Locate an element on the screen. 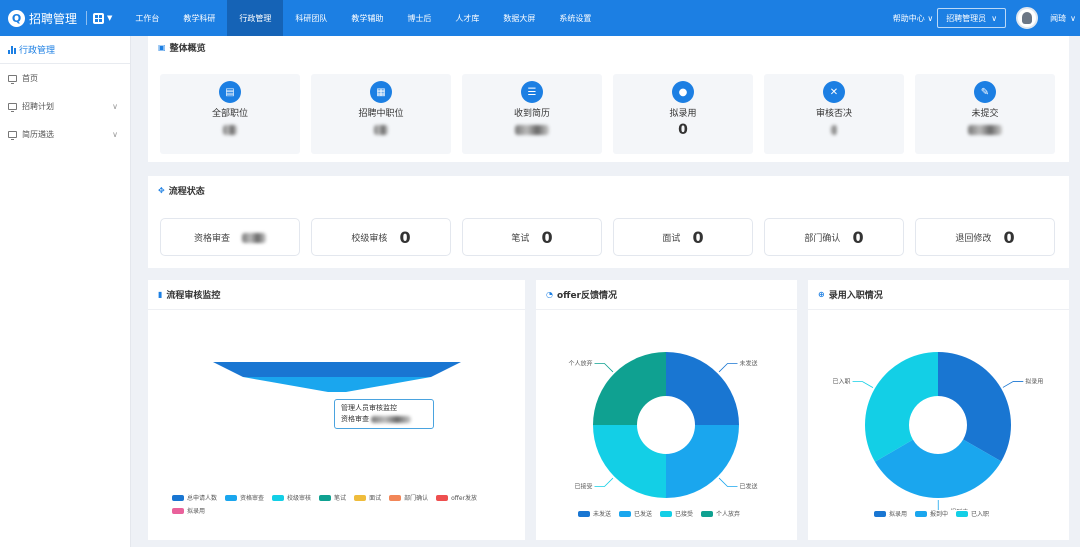 Image resolution: width=1080 pixels, height=547 pixels. process-card: 校级审核 0 is located at coordinates (381, 237).